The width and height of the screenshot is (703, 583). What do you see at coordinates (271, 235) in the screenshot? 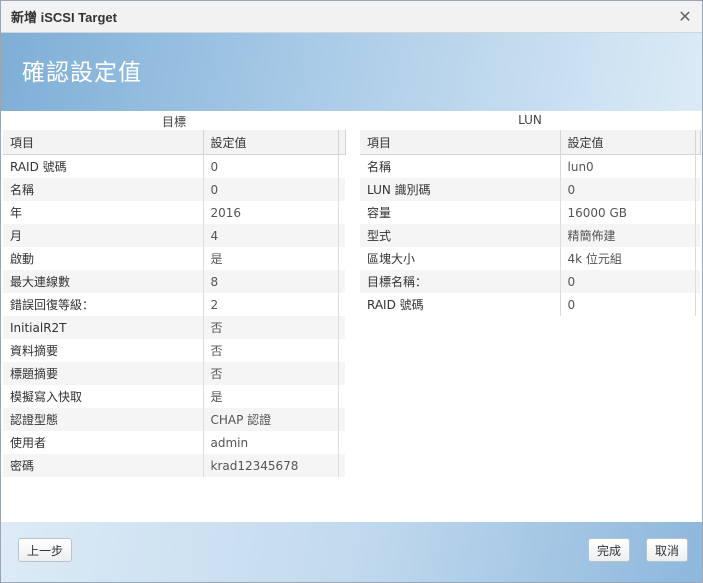
I see `row-item-value: 4` at bounding box center [271, 235].